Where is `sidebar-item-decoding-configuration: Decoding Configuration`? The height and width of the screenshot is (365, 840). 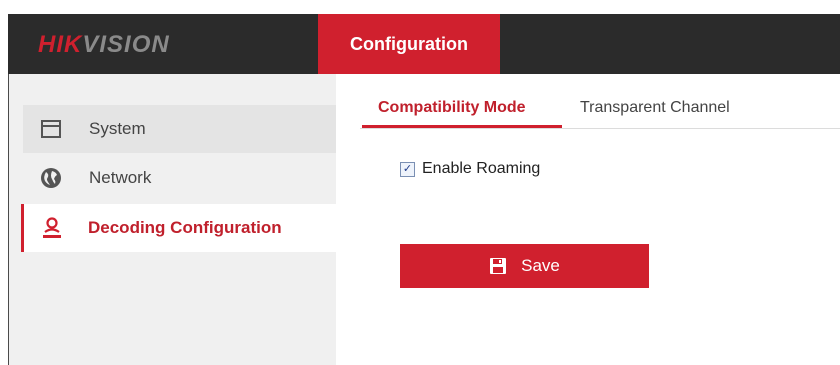 sidebar-item-decoding-configuration: Decoding Configuration is located at coordinates (180, 228).